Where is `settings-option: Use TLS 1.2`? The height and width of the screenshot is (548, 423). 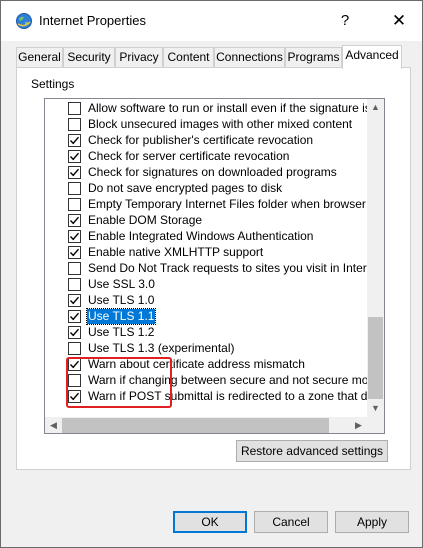 settings-option: Use TLS 1.2 is located at coordinates (206, 332).